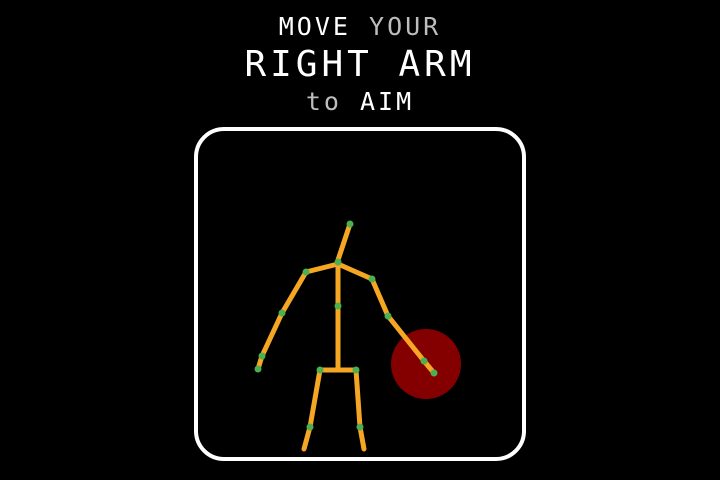  What do you see at coordinates (306, 272) in the screenshot?
I see `joint-left-shoulder` at bounding box center [306, 272].